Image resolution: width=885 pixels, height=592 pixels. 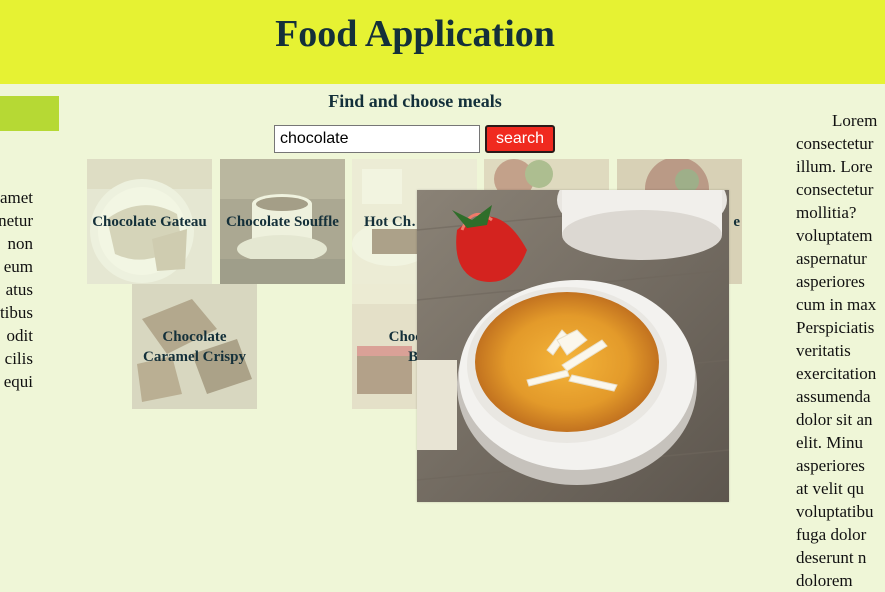 What do you see at coordinates (831, 534) in the screenshot?
I see `right-text-line: fuga dolor` at bounding box center [831, 534].